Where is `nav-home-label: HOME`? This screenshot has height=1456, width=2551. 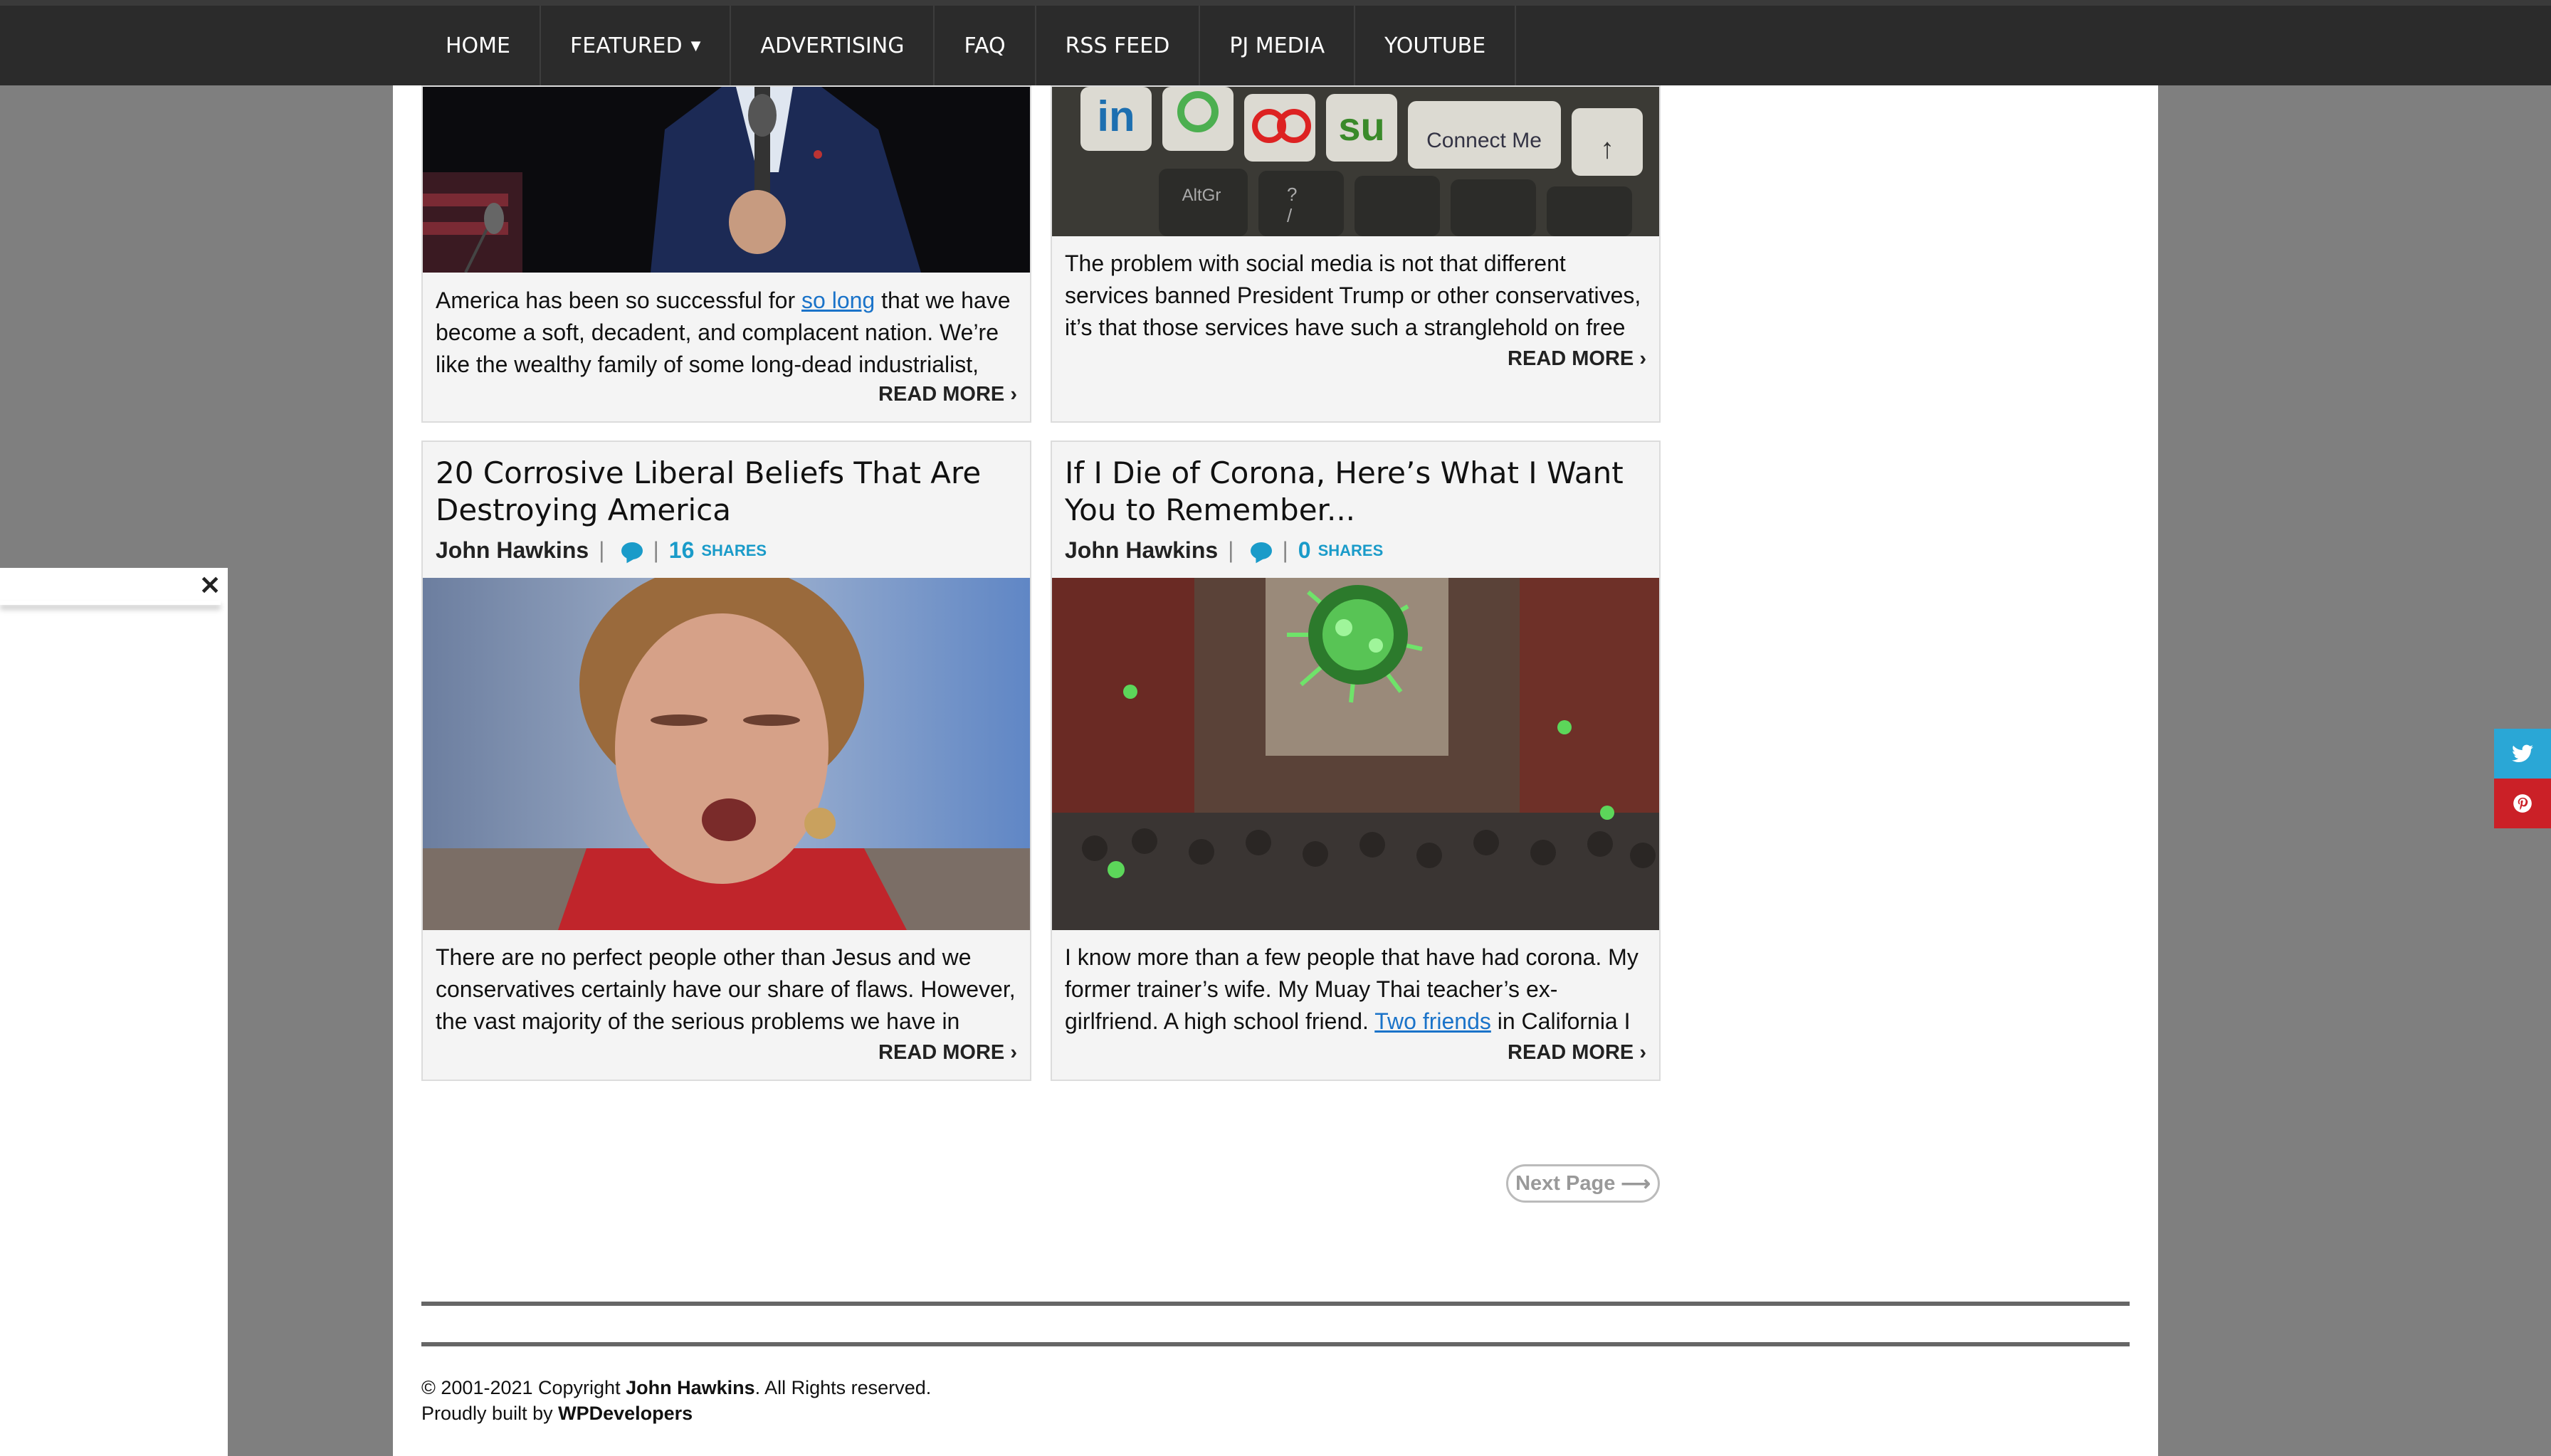
nav-home-label: HOME is located at coordinates (479, 45).